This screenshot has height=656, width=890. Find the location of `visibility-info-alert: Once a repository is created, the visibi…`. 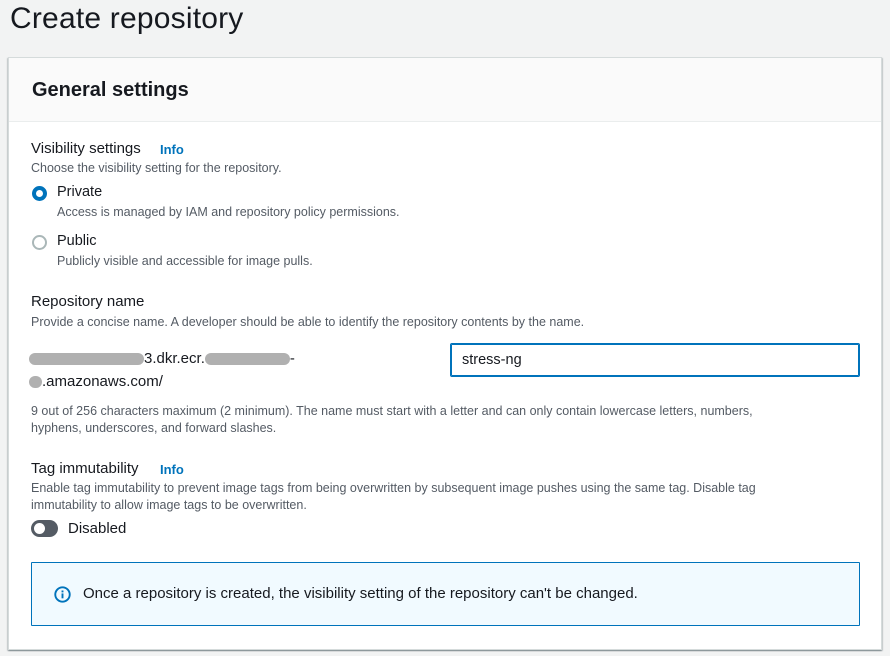

visibility-info-alert: Once a repository is created, the visibi… is located at coordinates (445, 594).